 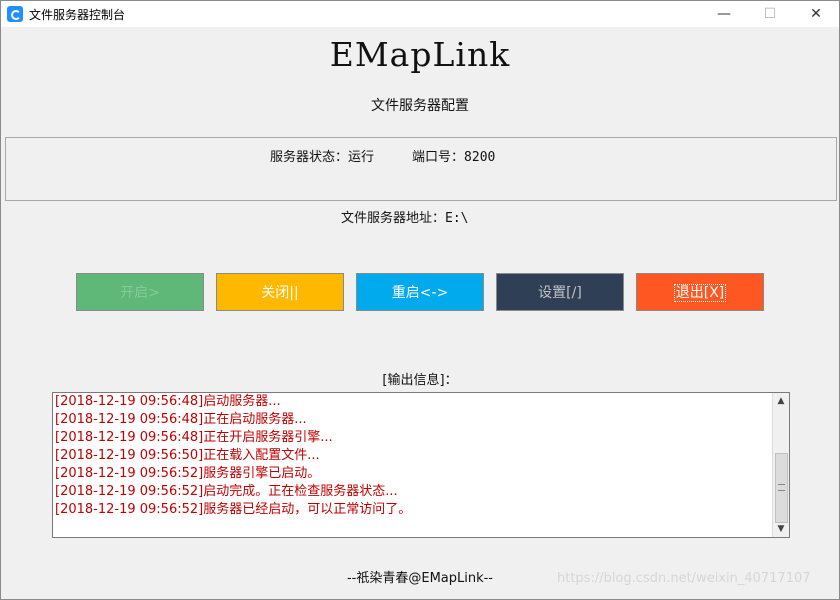 I want to click on exit-button-label: 退出[X], so click(x=700, y=293).